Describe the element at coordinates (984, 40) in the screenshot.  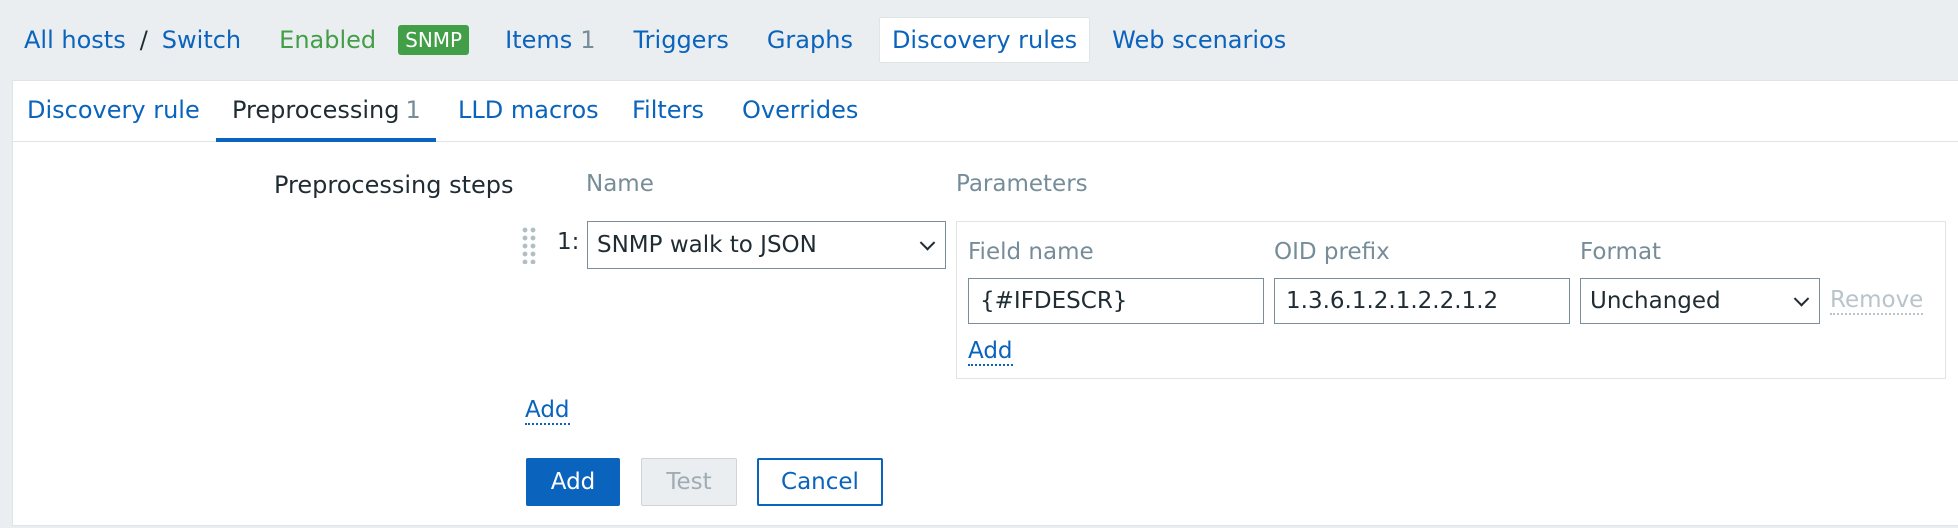
I see `host-nav-discovery-rules: Discovery rules` at that location.